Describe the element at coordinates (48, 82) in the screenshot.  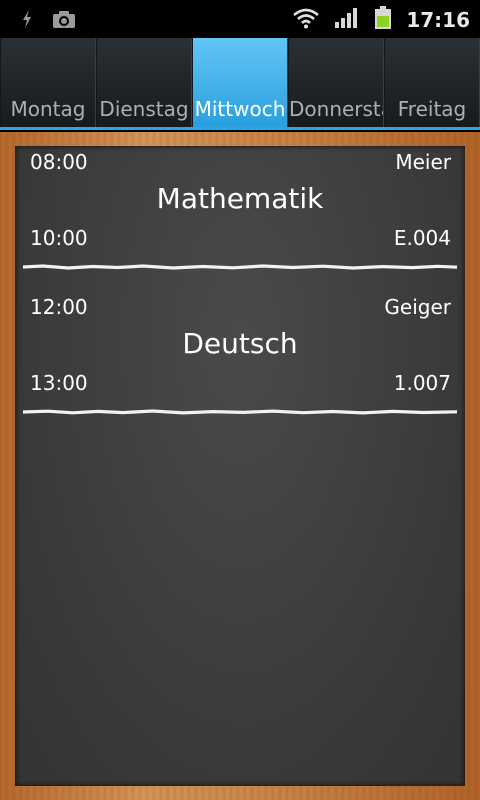
I see `tab-montag: Montag` at that location.